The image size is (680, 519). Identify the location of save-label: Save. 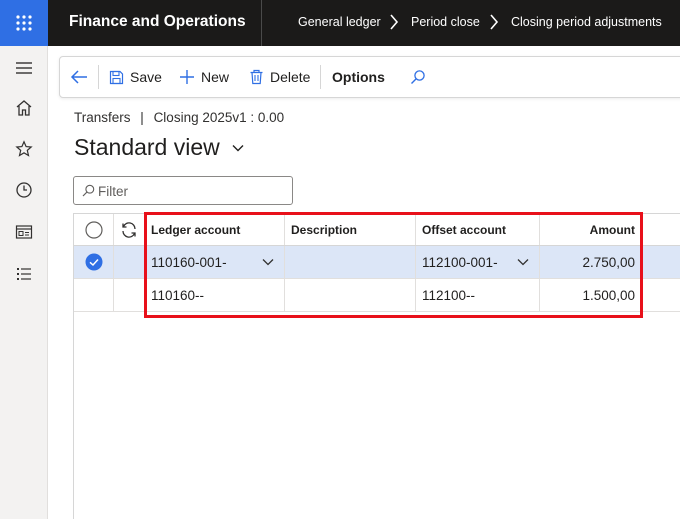
(146, 77).